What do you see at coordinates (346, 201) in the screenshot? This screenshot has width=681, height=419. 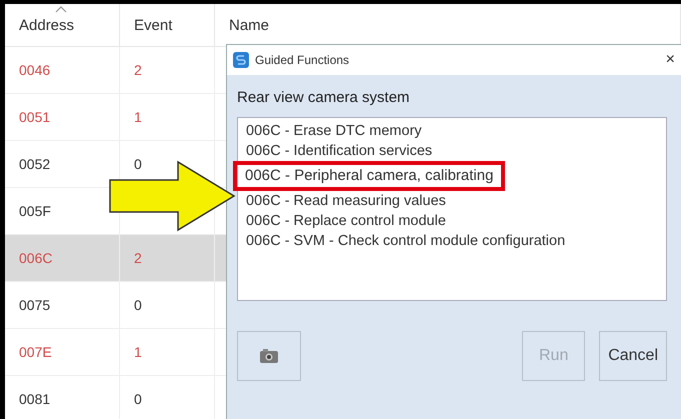 I see `function-item: 006C - Read measuring values` at bounding box center [346, 201].